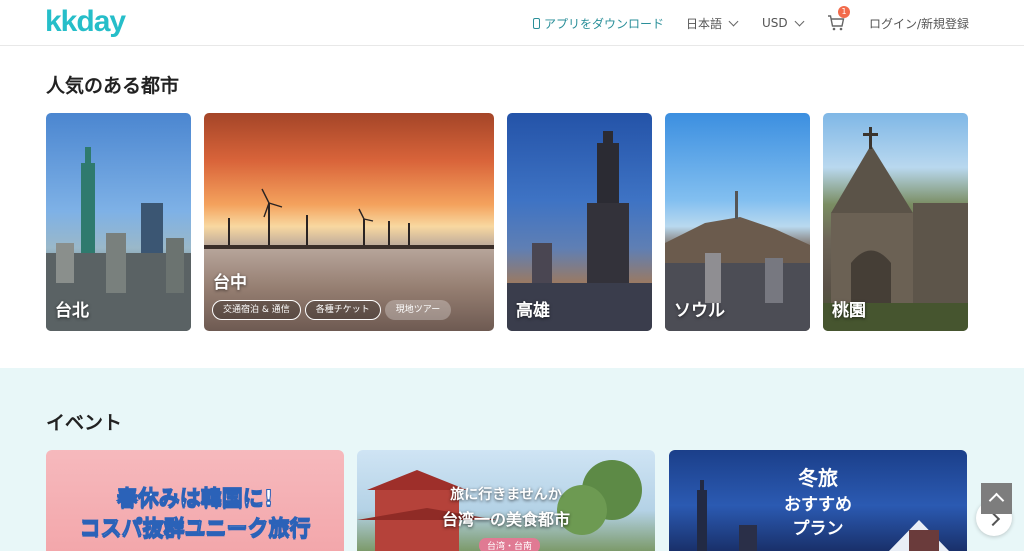  Describe the element at coordinates (418, 310) in the screenshot. I see `tag-local-tours: 現地ツアー` at that location.